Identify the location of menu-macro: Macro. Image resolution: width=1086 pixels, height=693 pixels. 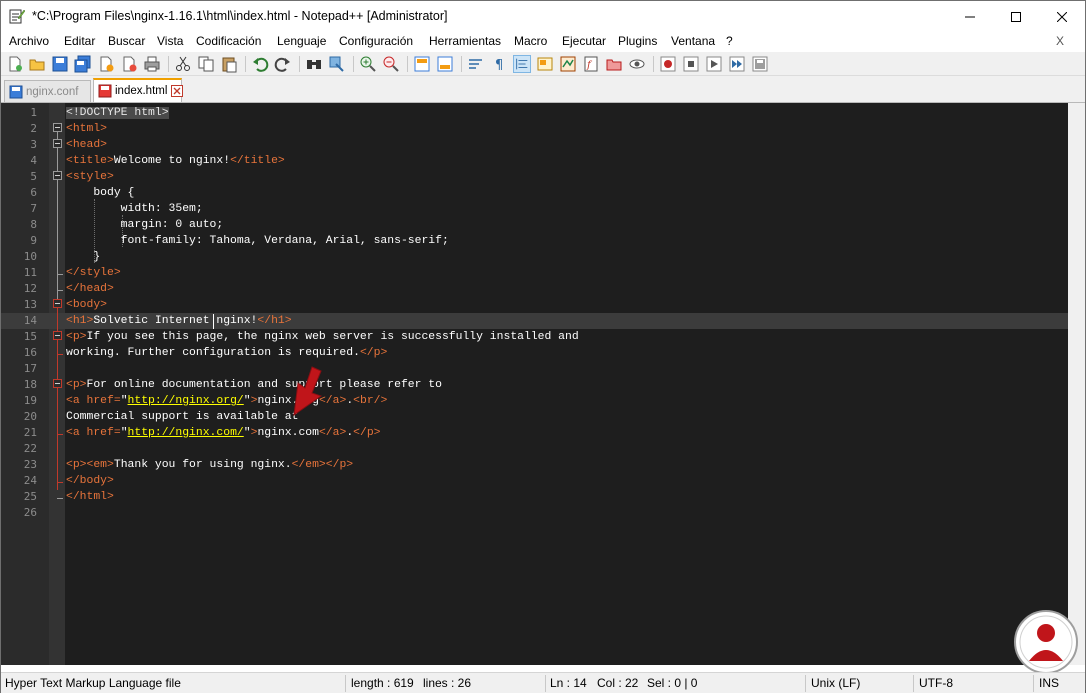
(530, 41).